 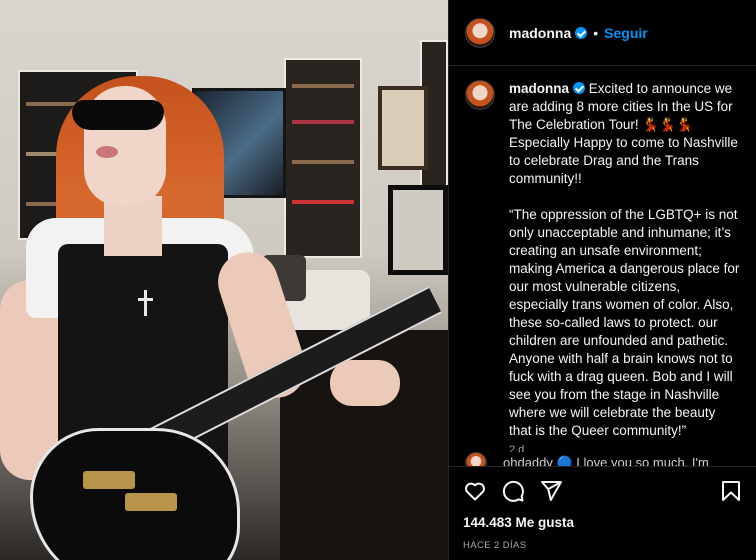 What do you see at coordinates (513, 491) in the screenshot?
I see `comment-icon` at bounding box center [513, 491].